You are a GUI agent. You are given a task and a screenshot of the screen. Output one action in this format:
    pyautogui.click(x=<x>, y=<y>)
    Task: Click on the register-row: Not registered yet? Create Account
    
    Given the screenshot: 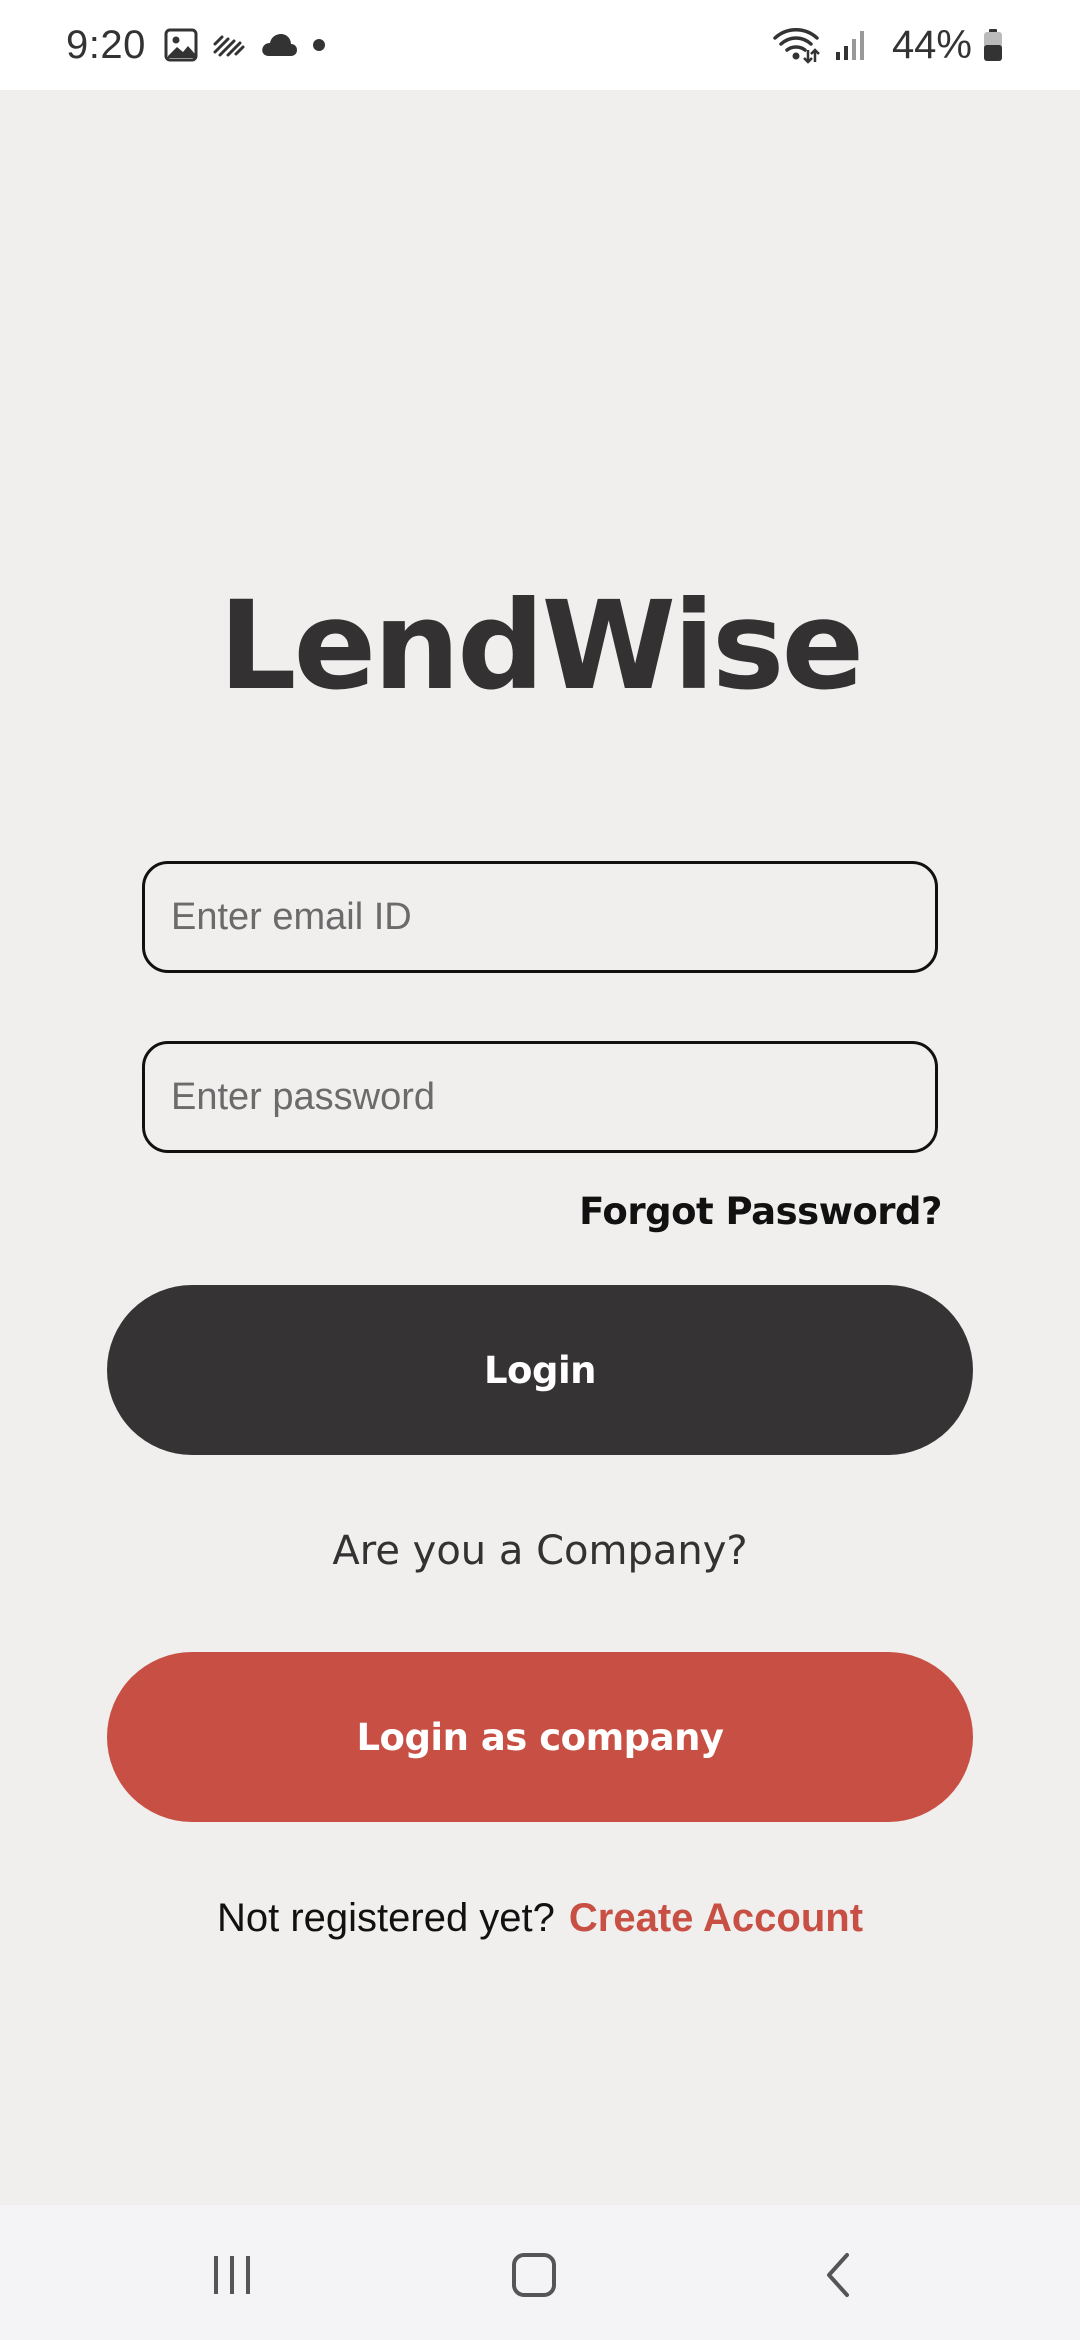 What is the action you would take?
    pyautogui.click(x=540, y=1918)
    